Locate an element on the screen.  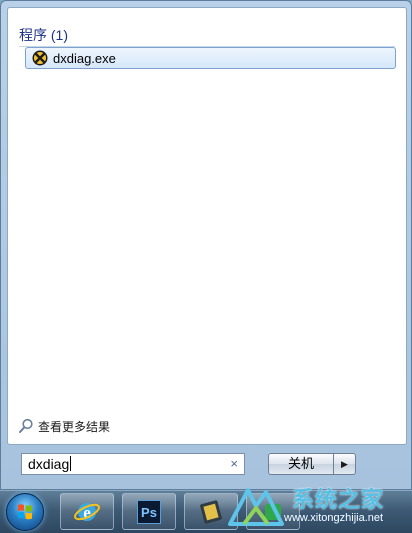
media-app-taskbar-button is located at coordinates (211, 511).